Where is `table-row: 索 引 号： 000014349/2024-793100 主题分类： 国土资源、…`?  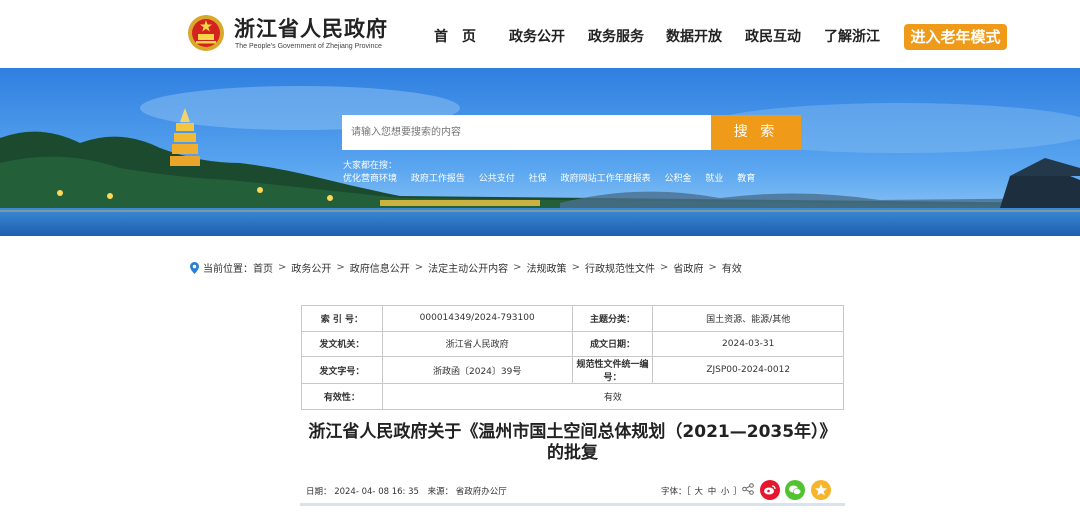 table-row: 索 引 号： 000014349/2024-793100 主题分类： 国土资源、… is located at coordinates (572, 318).